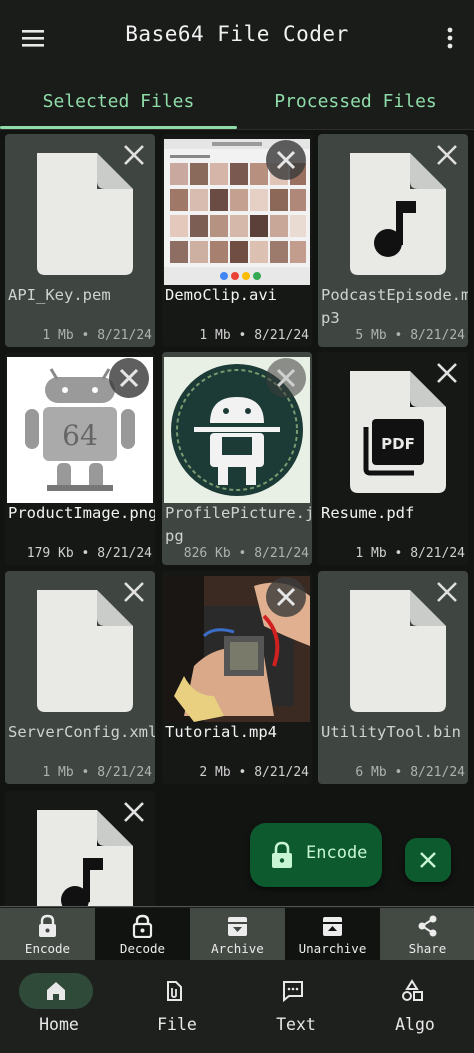 This screenshot has width=474, height=1053. Describe the element at coordinates (81, 513) in the screenshot. I see `file-name: ProductImage.png` at that location.